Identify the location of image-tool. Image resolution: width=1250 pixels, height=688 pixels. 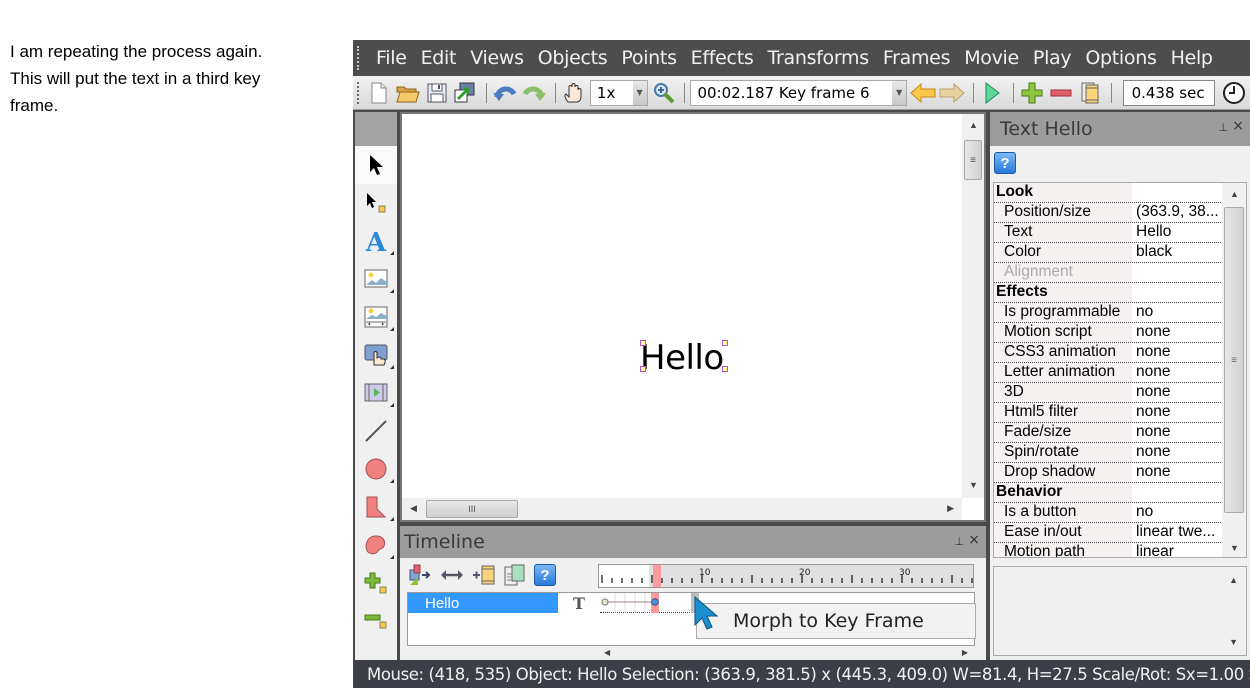
(376, 279).